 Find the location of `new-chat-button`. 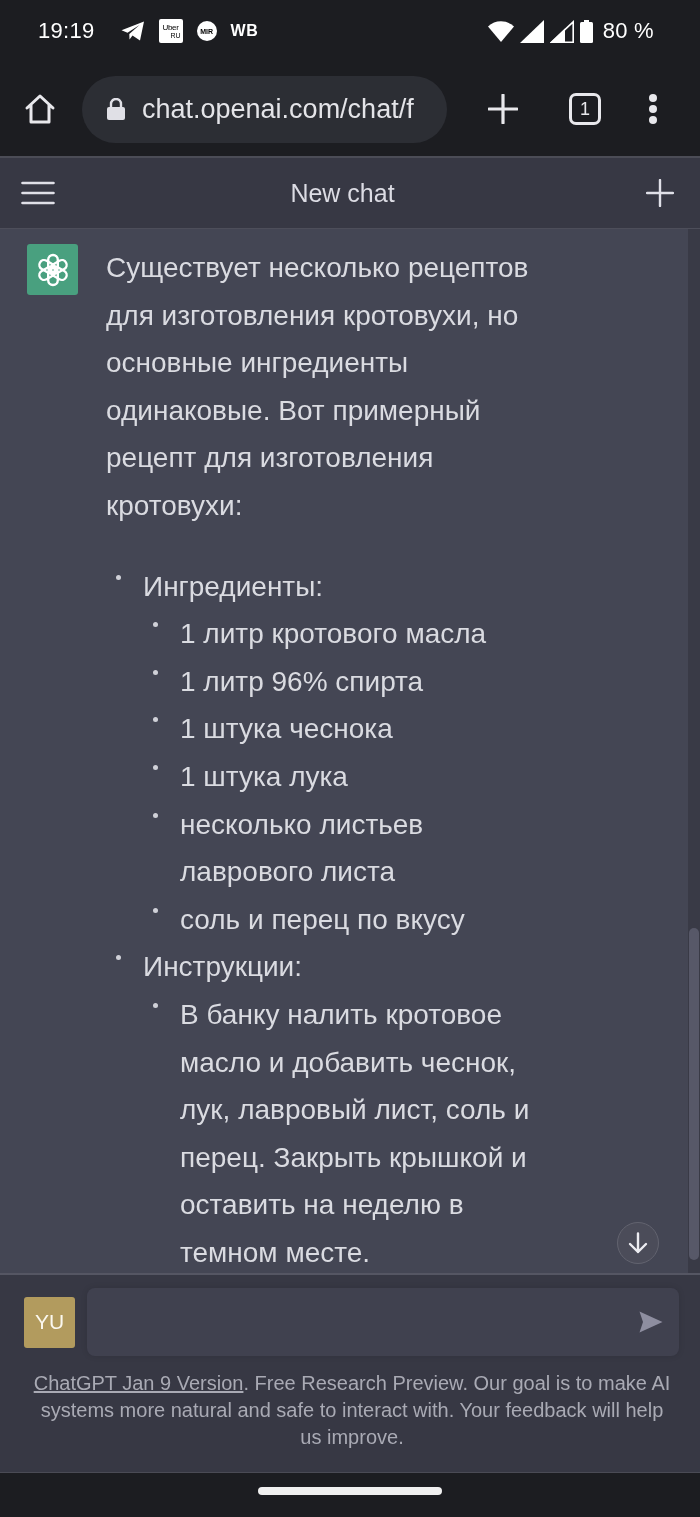

new-chat-button is located at coordinates (660, 193).